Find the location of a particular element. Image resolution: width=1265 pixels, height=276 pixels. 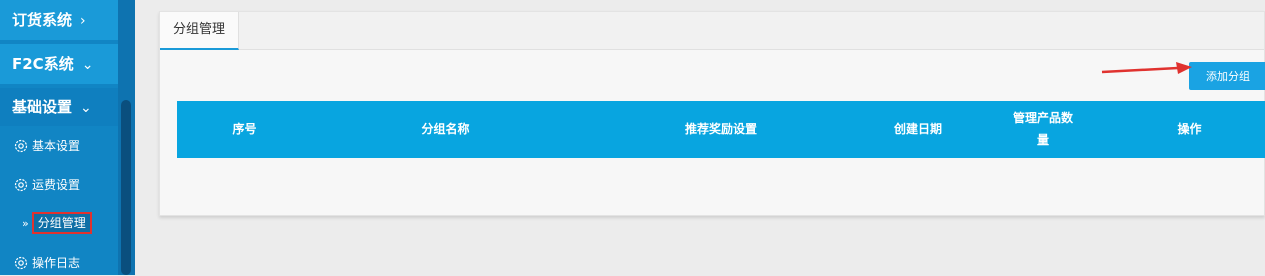

double-arrow-icon: » is located at coordinates (25, 223).